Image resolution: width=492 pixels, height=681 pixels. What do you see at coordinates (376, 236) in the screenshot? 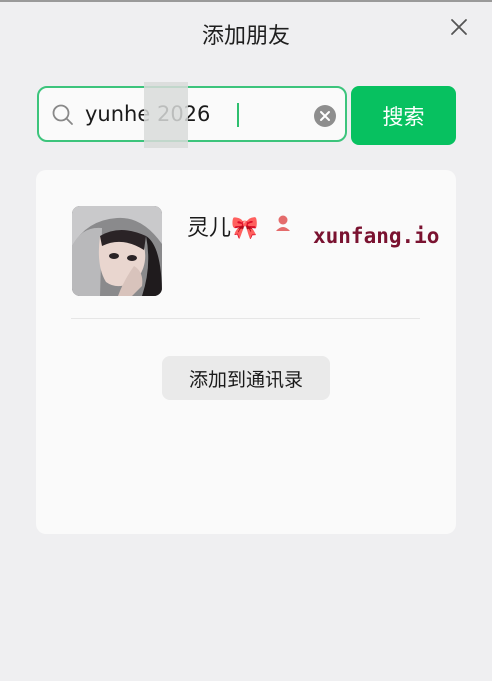
I see `watermark-text: xunfang.io` at bounding box center [376, 236].